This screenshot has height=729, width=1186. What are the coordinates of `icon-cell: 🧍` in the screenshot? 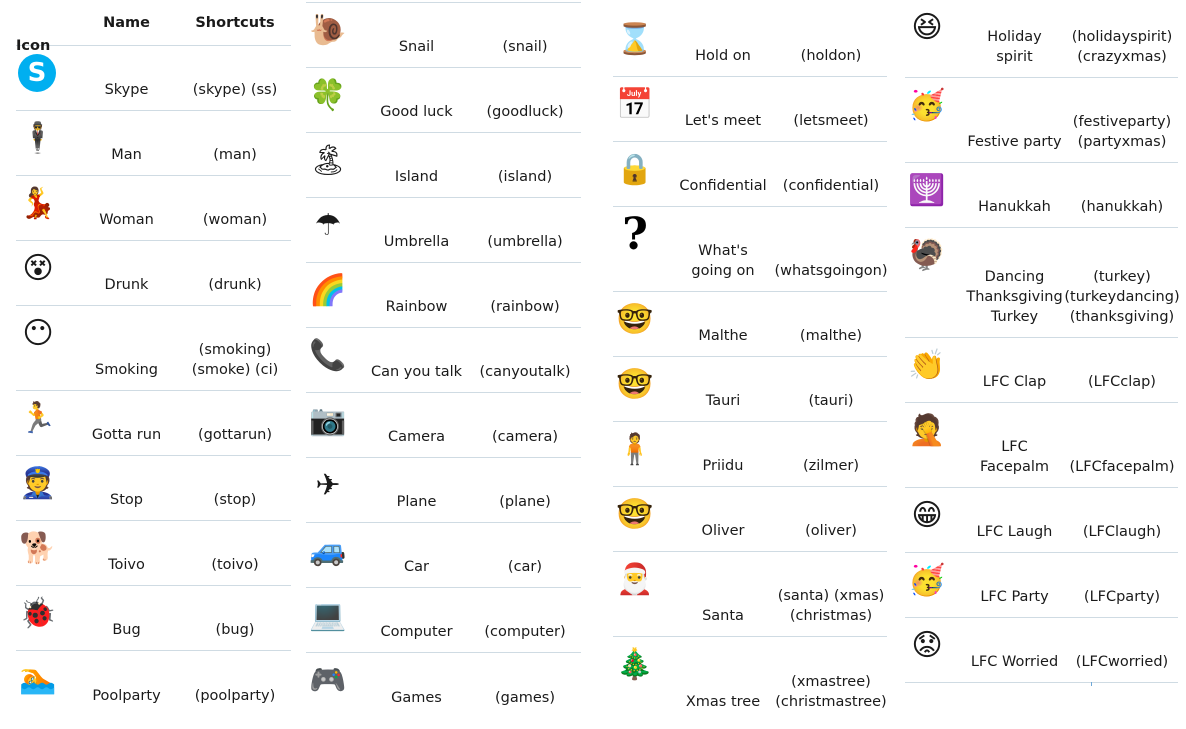 It's located at (642, 454).